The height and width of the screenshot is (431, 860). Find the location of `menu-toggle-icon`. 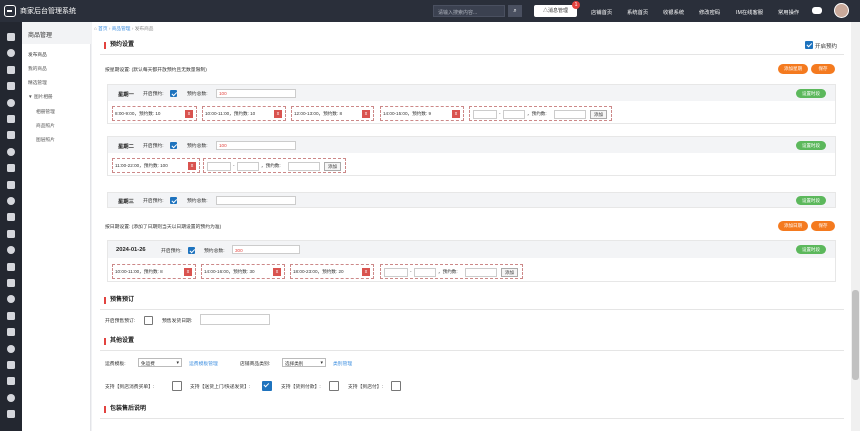

menu-toggle-icon is located at coordinates (10, 11).